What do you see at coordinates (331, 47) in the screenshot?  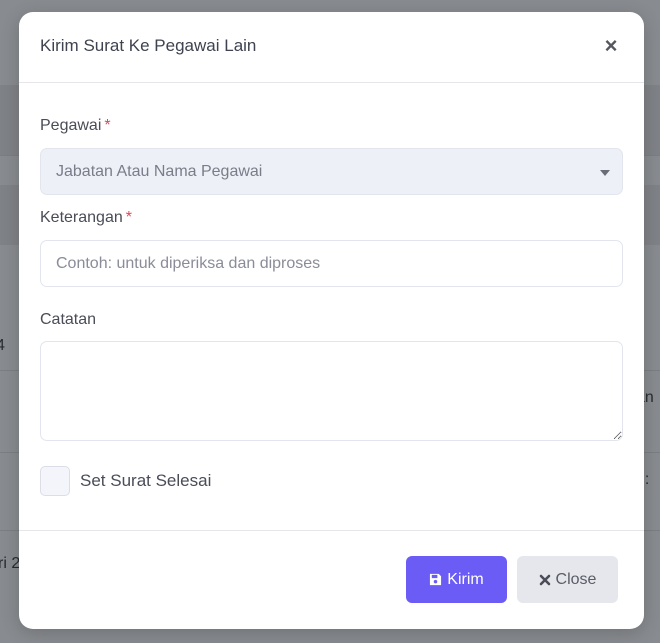 I see `modal-header: Kirim Surat Ke Pegawai Lain ×` at bounding box center [331, 47].